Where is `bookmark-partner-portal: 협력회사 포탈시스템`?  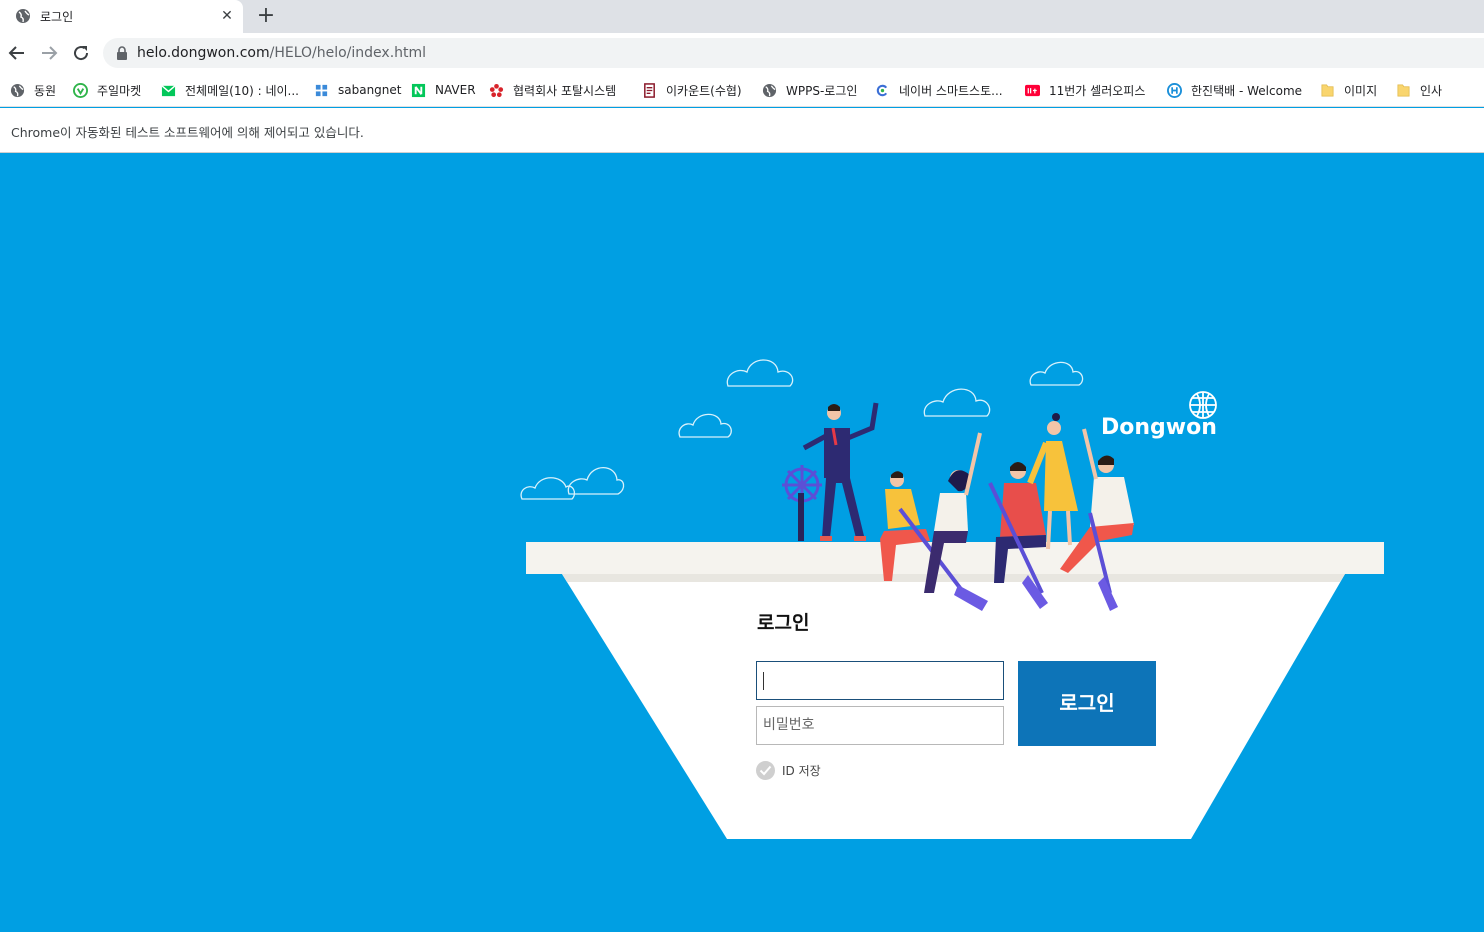 bookmark-partner-portal: 협력회사 포탈시스템 is located at coordinates (552, 90).